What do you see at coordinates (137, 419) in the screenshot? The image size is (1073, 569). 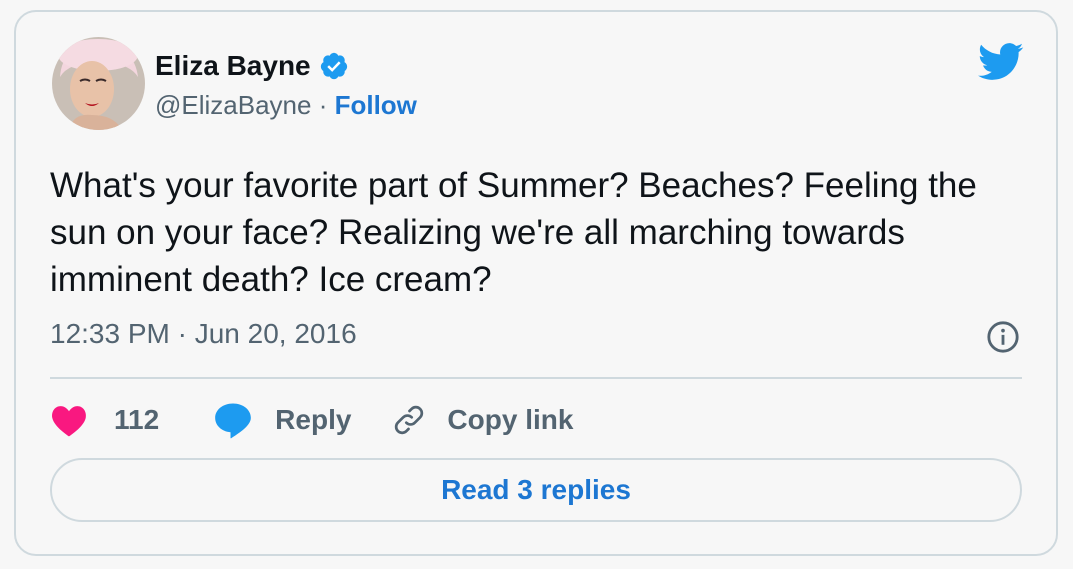 I see `like-count: 112` at bounding box center [137, 419].